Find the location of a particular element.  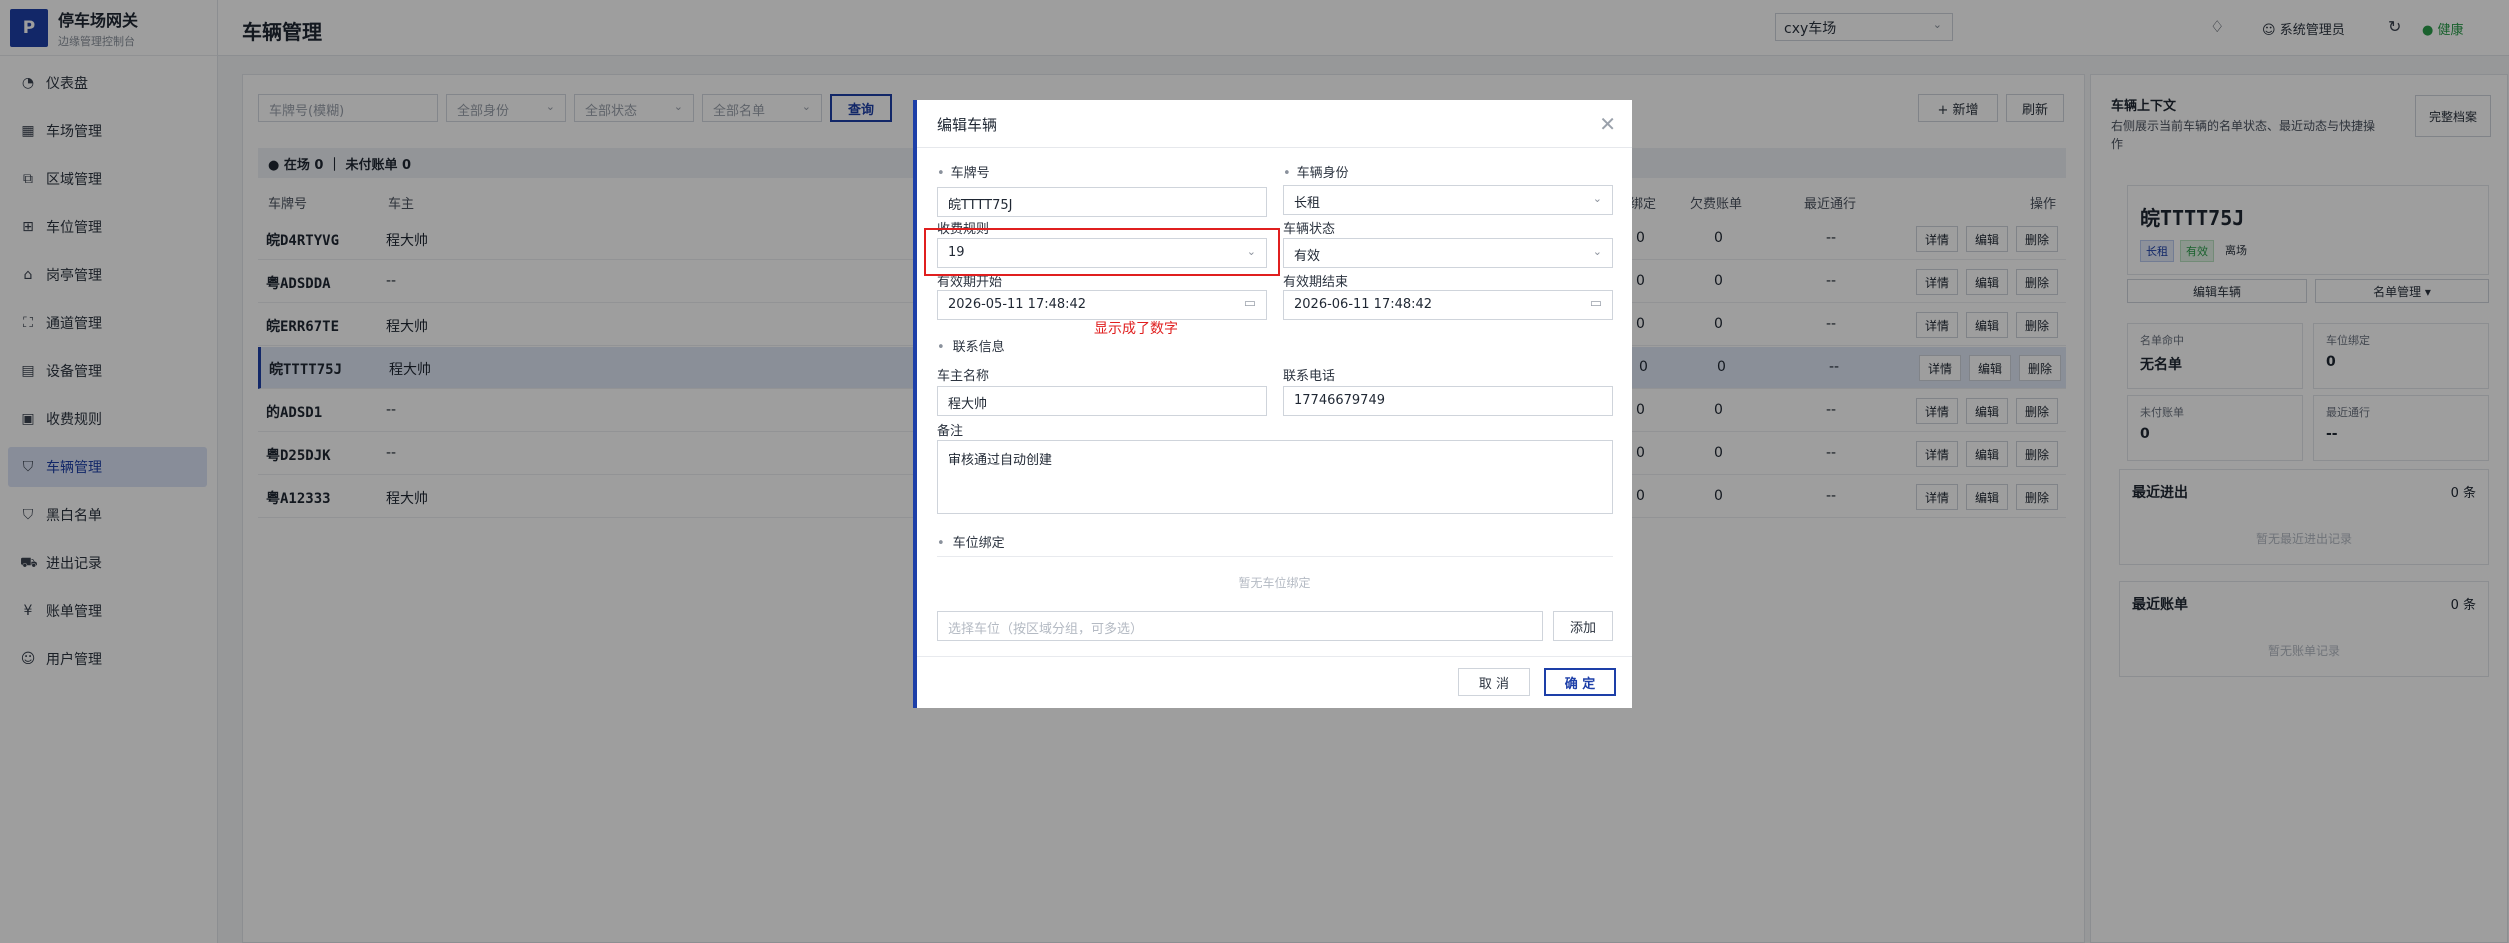

remark-label: 备注 is located at coordinates (950, 431).